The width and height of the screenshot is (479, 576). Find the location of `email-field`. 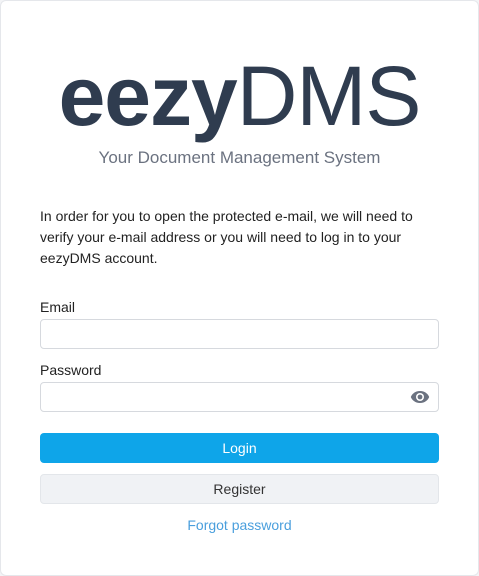

email-field is located at coordinates (239, 334).